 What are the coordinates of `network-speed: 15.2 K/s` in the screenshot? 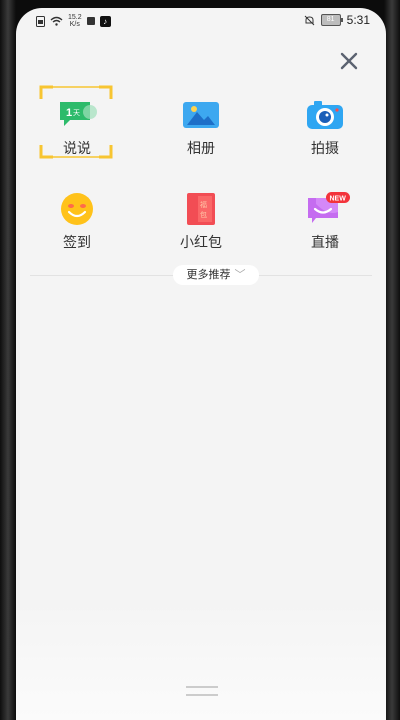 It's located at (75, 21).